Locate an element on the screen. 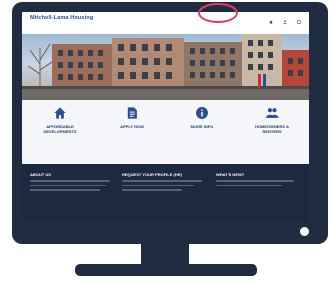  action-label: MORE INFO is located at coordinates (202, 126).